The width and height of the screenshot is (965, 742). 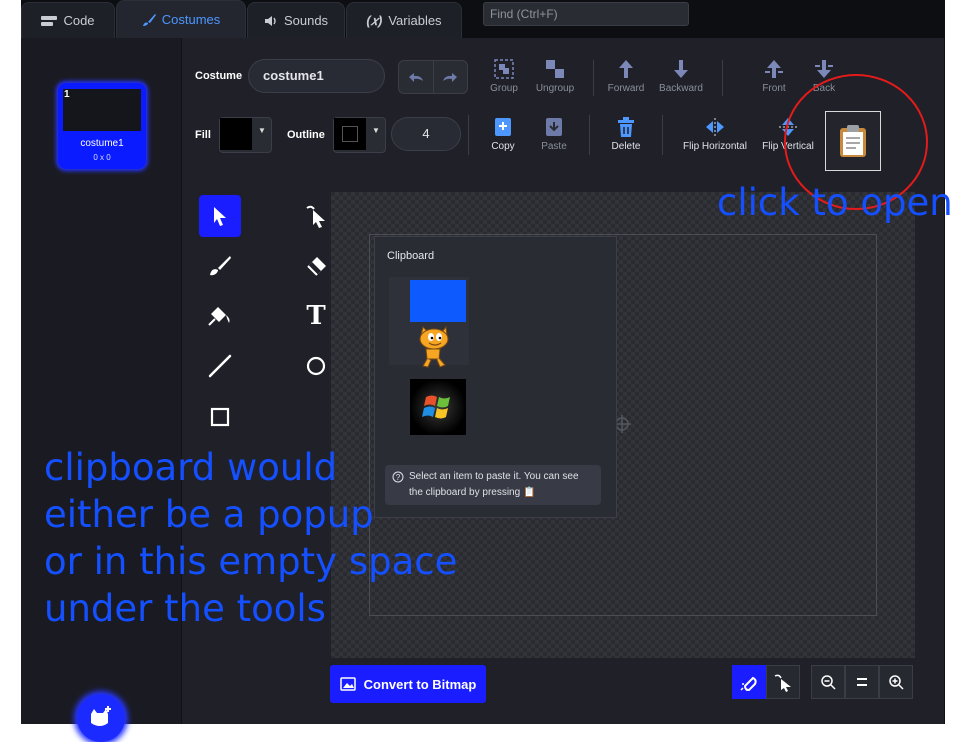 What do you see at coordinates (79, 20) in the screenshot?
I see `tab-code-label: Code` at bounding box center [79, 20].